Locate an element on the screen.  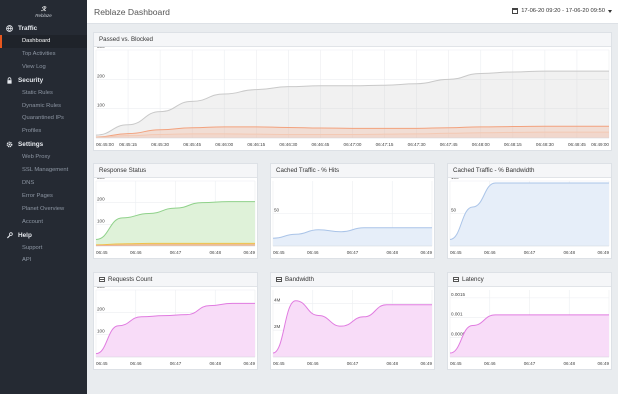
sidebar-section-help: Help is located at coordinates (43, 235).